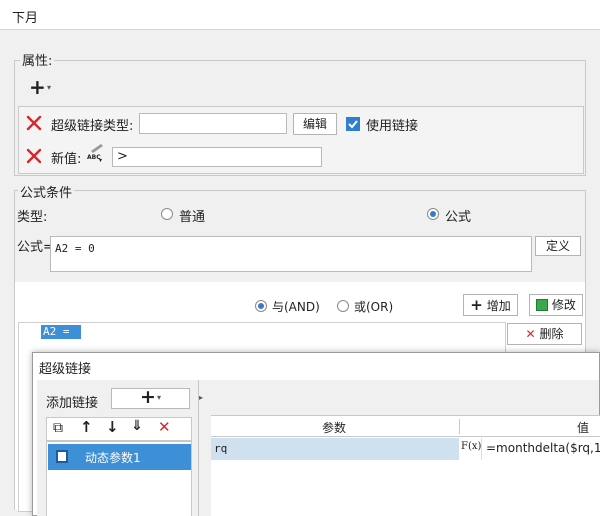 This screenshot has width=600, height=516. I want to click on table-row: rq F(x) =monthdelta($rq,1), so click(405, 449).